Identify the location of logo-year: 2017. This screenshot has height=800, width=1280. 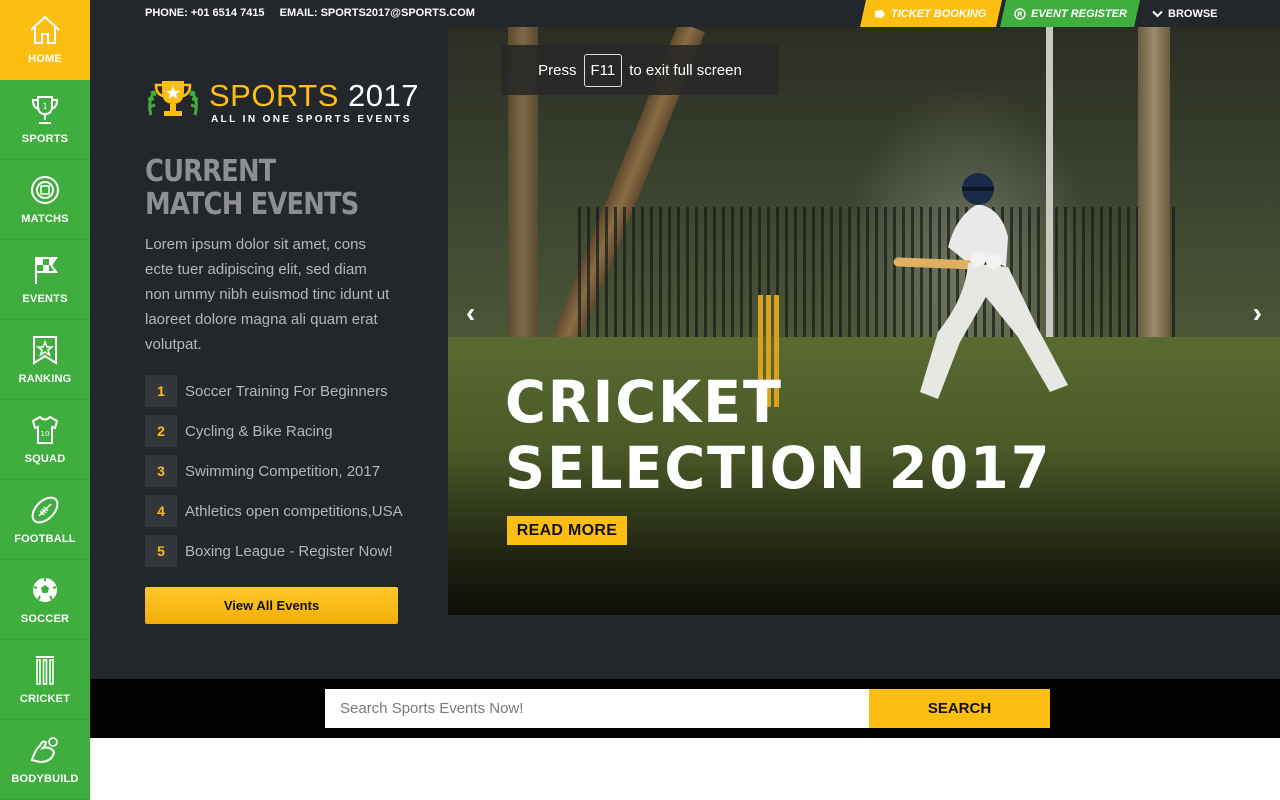
(383, 95).